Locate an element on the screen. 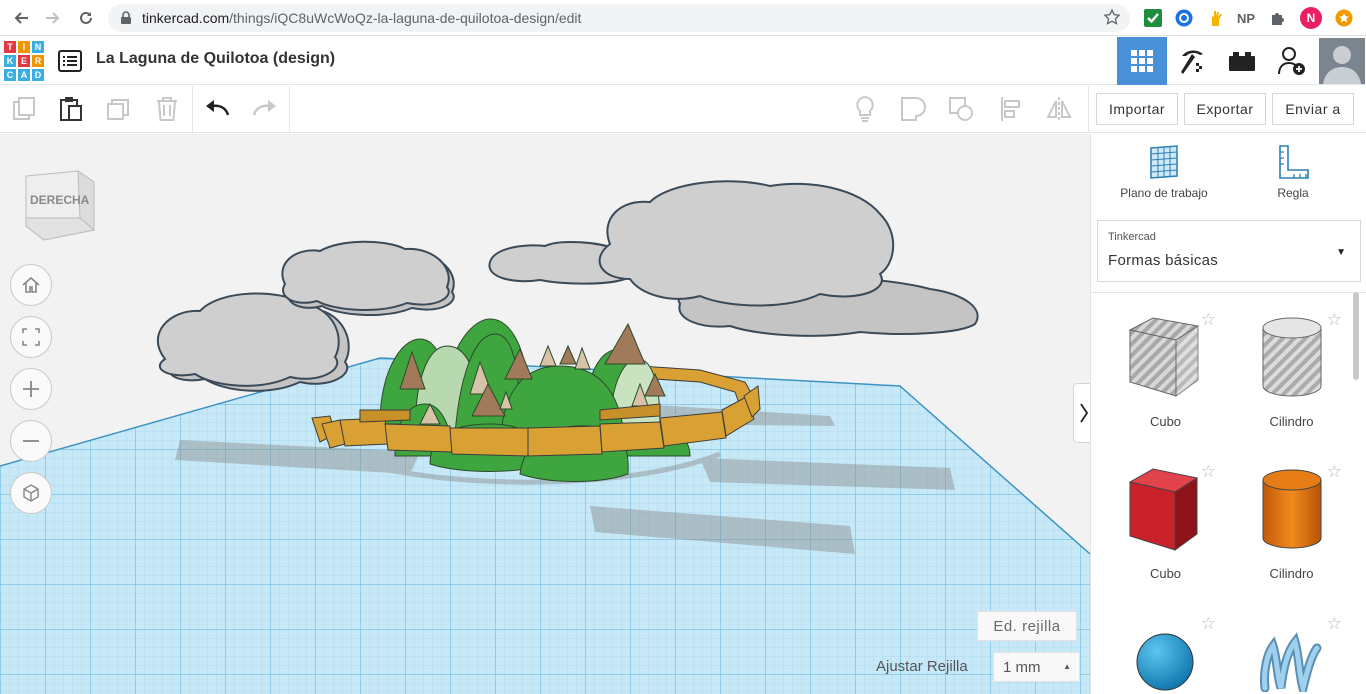 The image size is (1366, 694). lightbulb-icon is located at coordinates (865, 108).